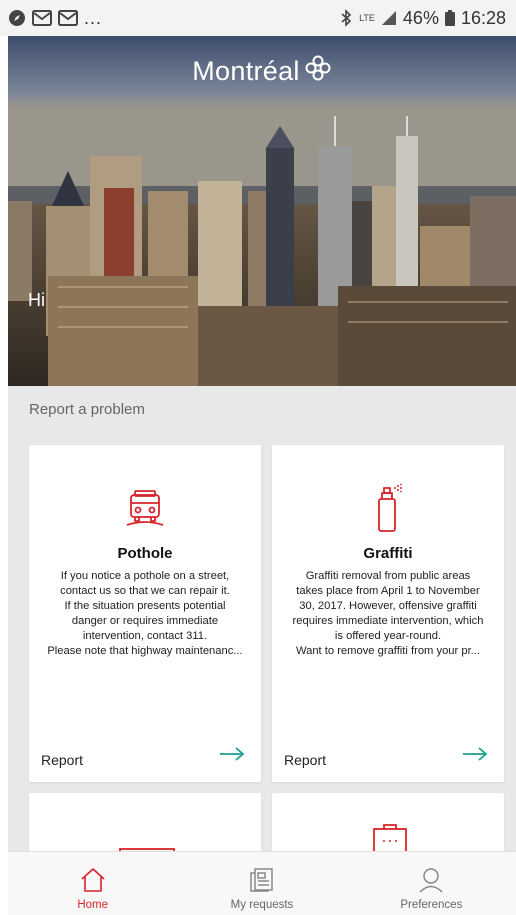 The image size is (516, 915). What do you see at coordinates (388, 621) in the screenshot?
I see `desc-line: requires immediate intervention, which` at bounding box center [388, 621].